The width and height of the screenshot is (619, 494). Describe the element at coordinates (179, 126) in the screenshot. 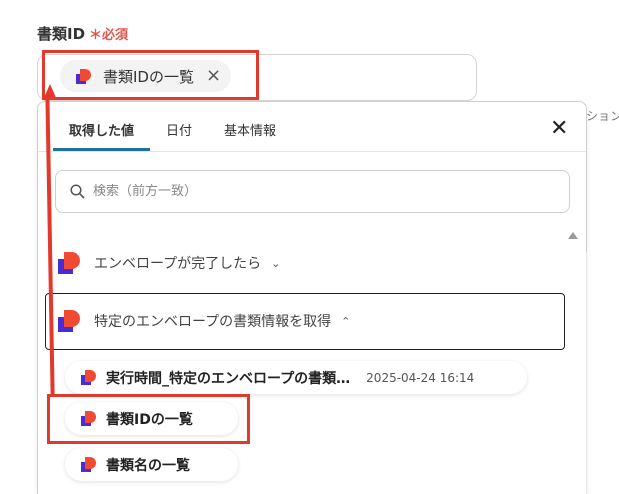

I see `tab-date: 日付` at that location.